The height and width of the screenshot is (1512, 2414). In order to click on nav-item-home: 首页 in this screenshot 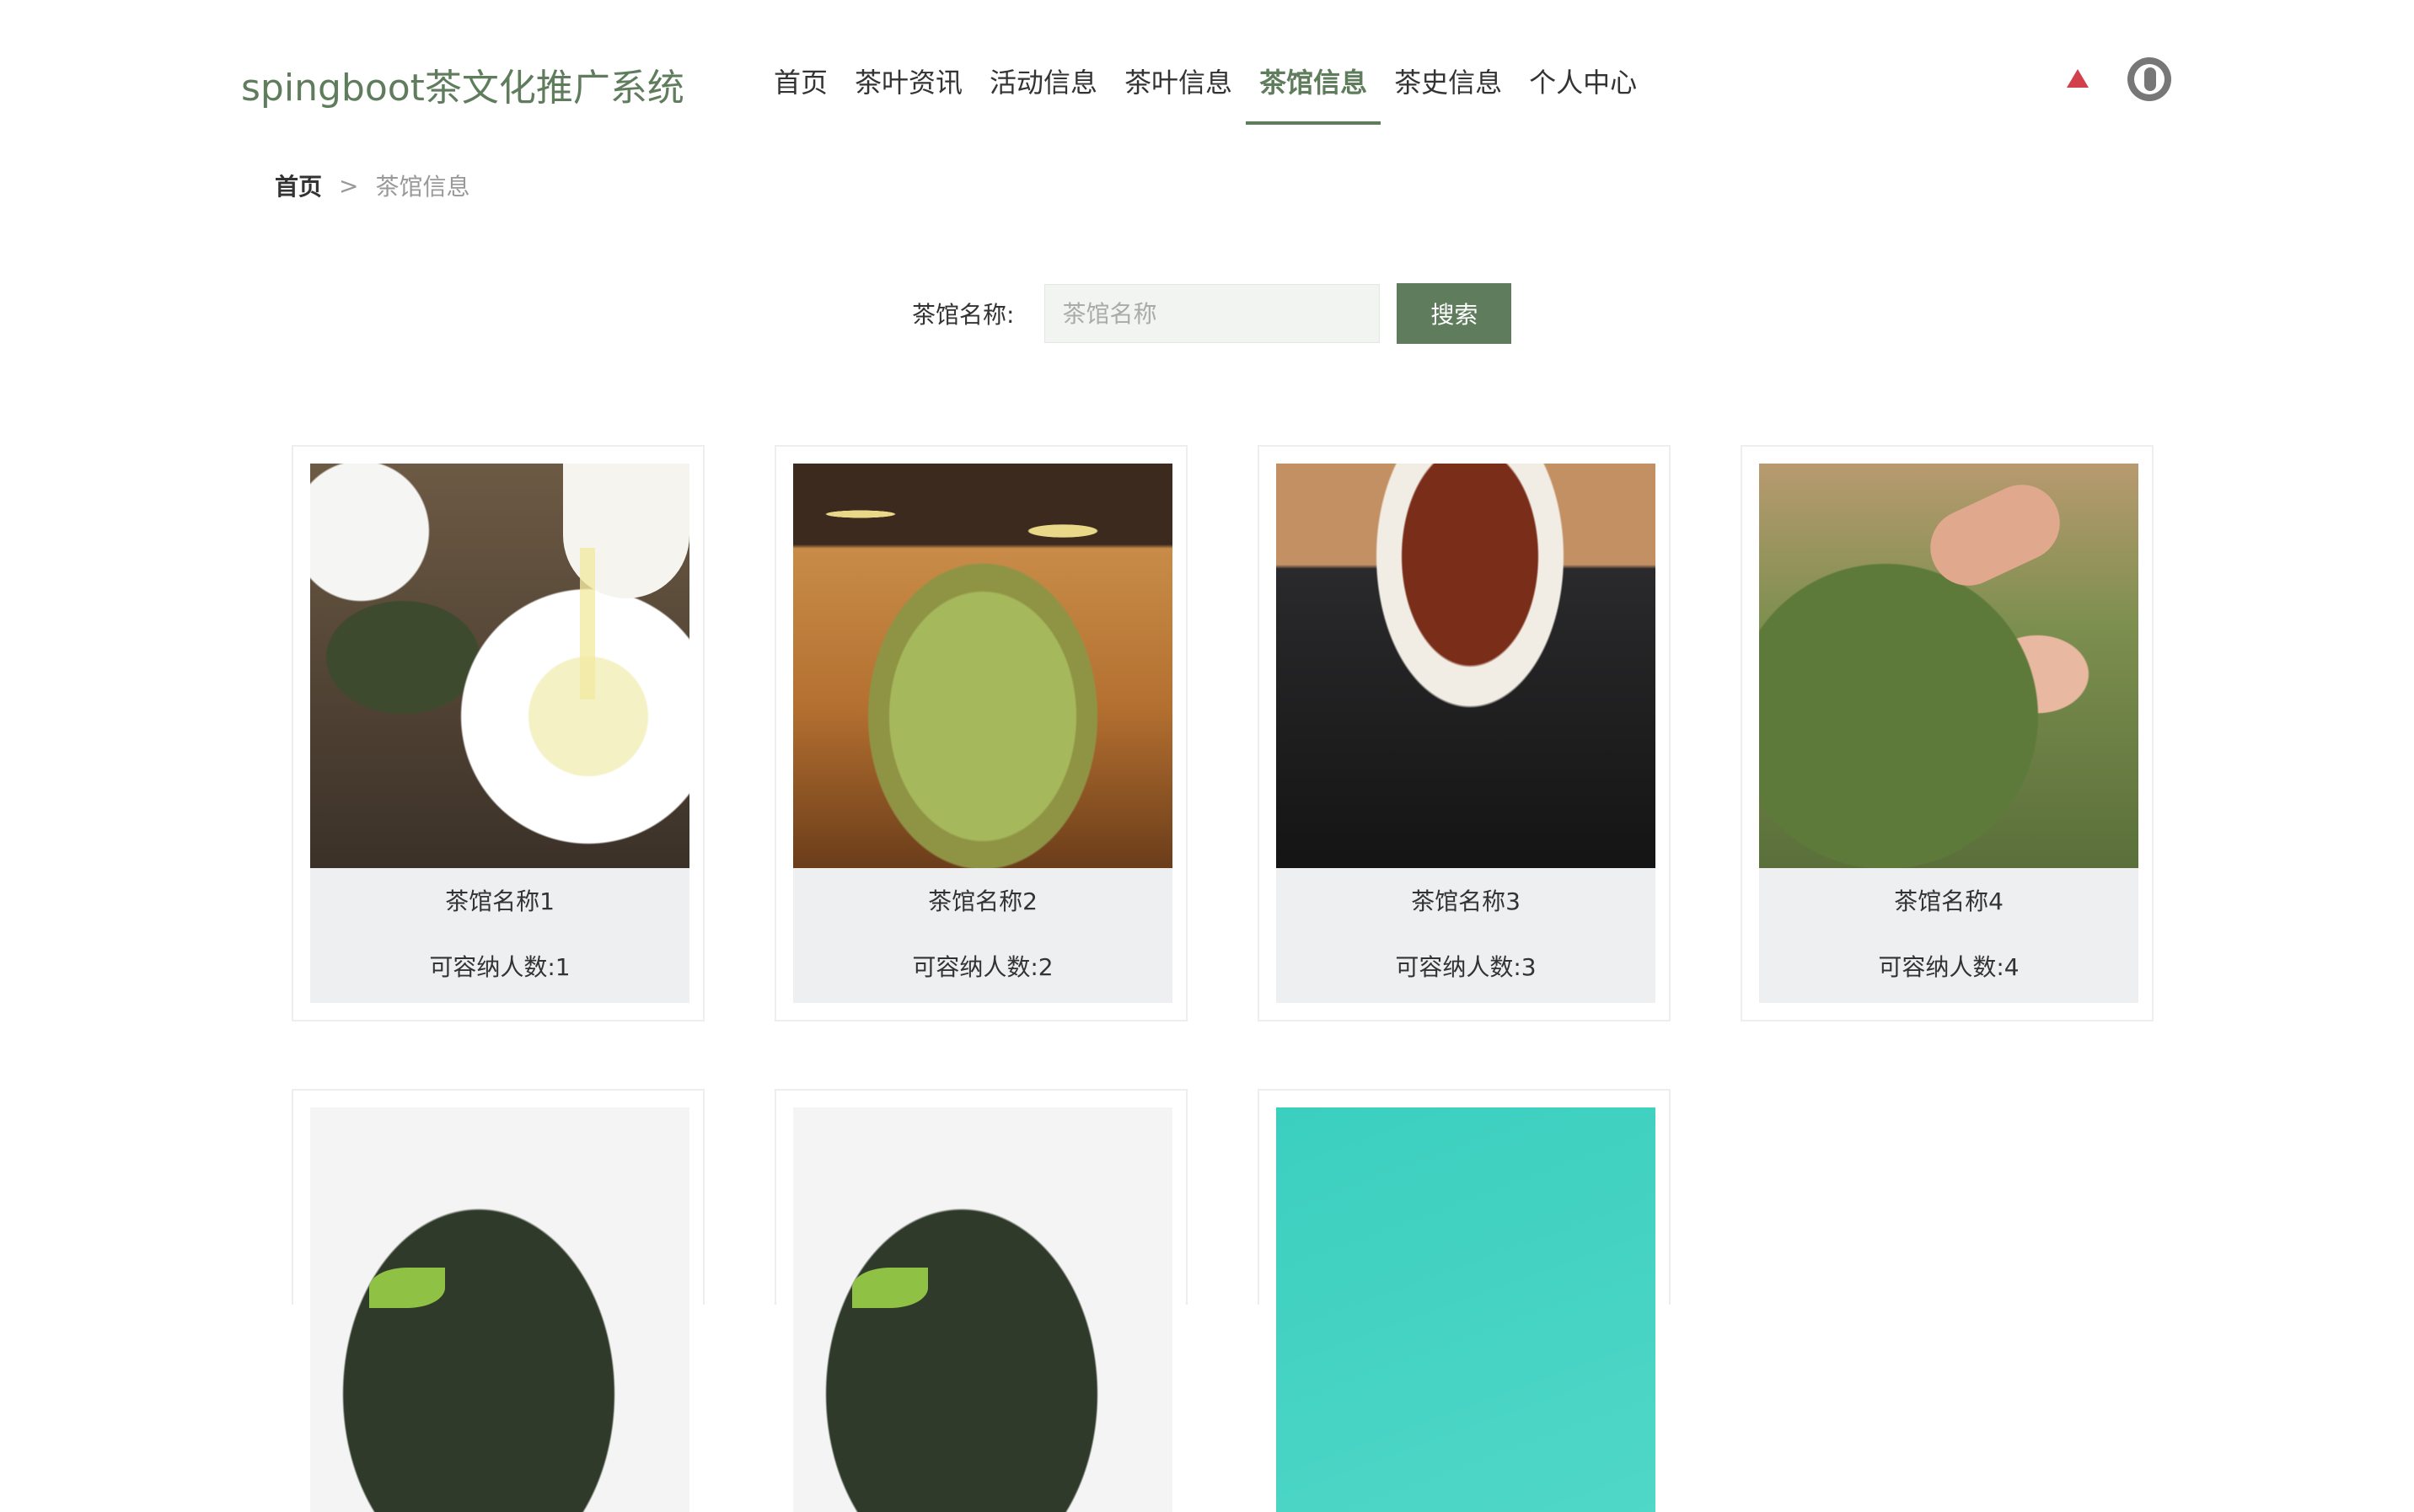, I will do `click(801, 92)`.